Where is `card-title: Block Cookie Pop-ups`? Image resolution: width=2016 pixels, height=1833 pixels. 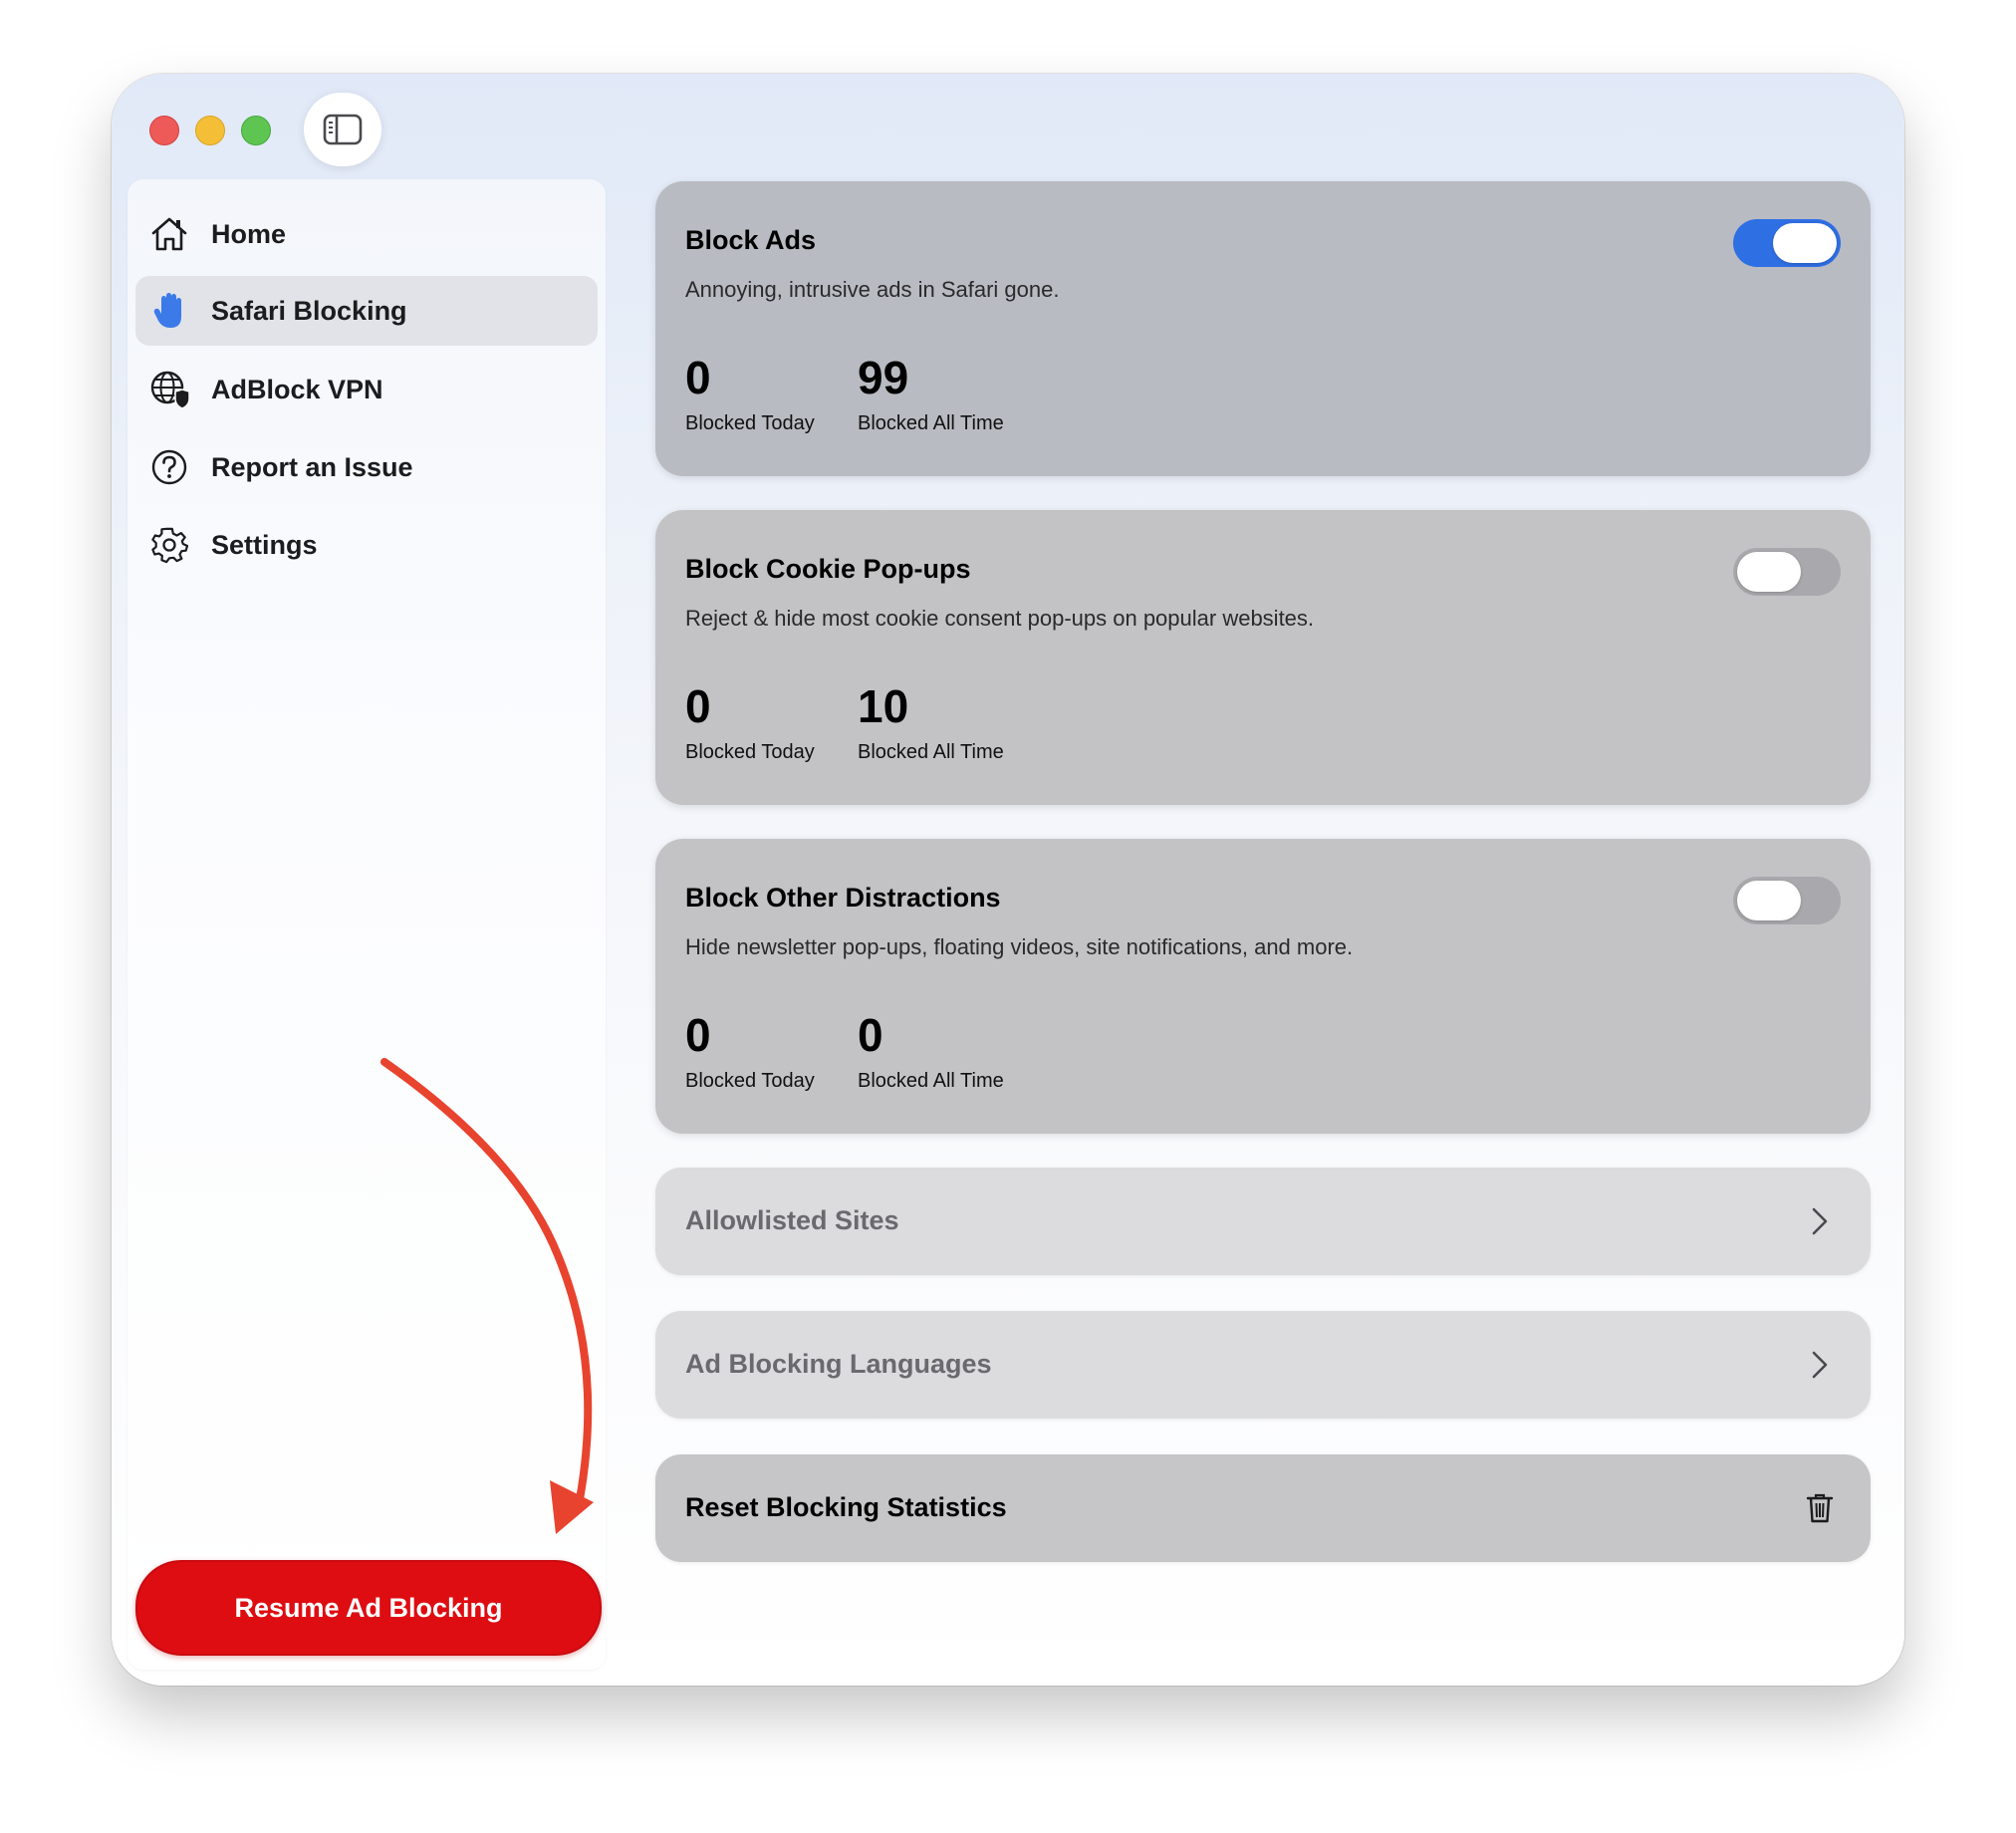
card-title: Block Cookie Pop-ups is located at coordinates (828, 569).